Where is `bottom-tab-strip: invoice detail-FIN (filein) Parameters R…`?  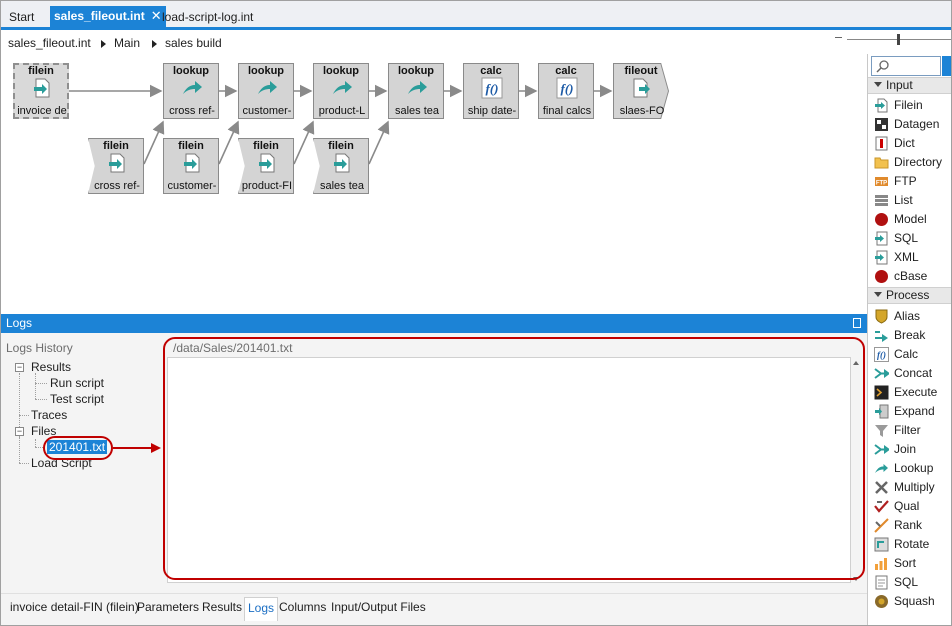 bottom-tab-strip: invoice detail-FIN (filein) Parameters R… is located at coordinates (434, 609).